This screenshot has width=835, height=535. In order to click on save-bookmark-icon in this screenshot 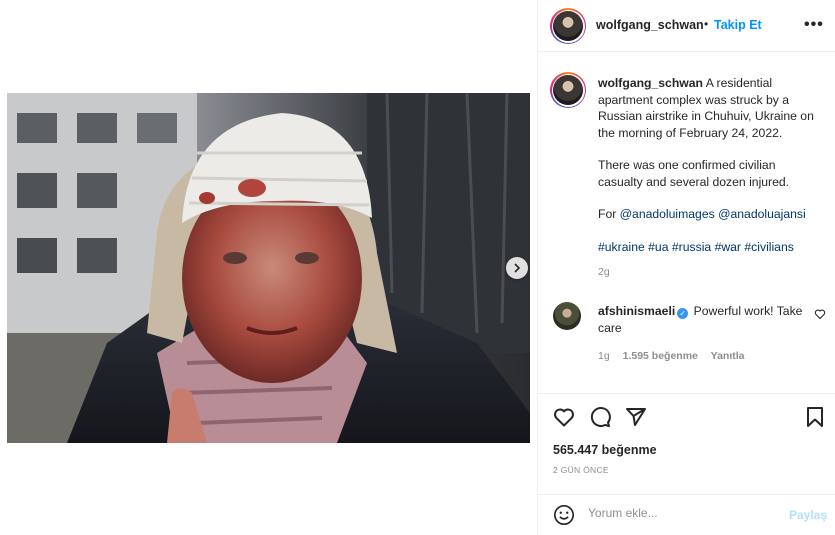, I will do `click(815, 417)`.